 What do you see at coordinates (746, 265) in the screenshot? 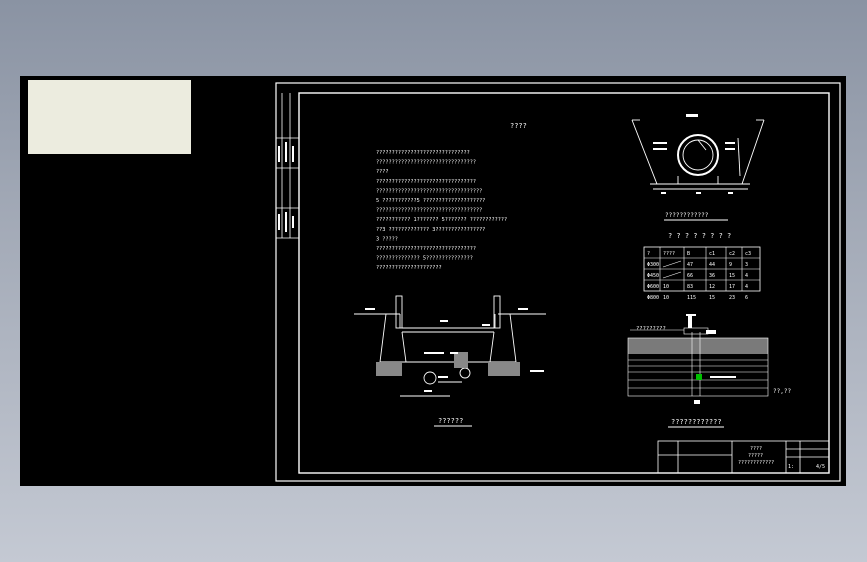
I see `table-cell: 3` at bounding box center [746, 265].